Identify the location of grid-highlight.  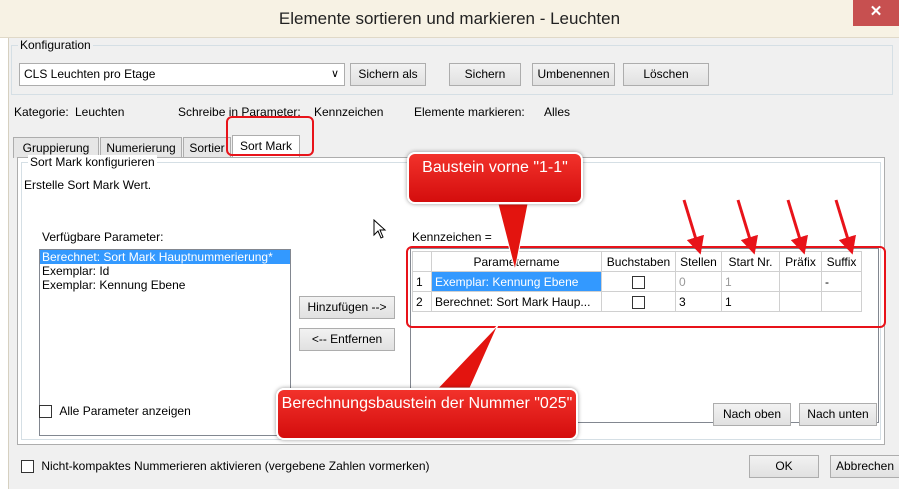
(646, 287).